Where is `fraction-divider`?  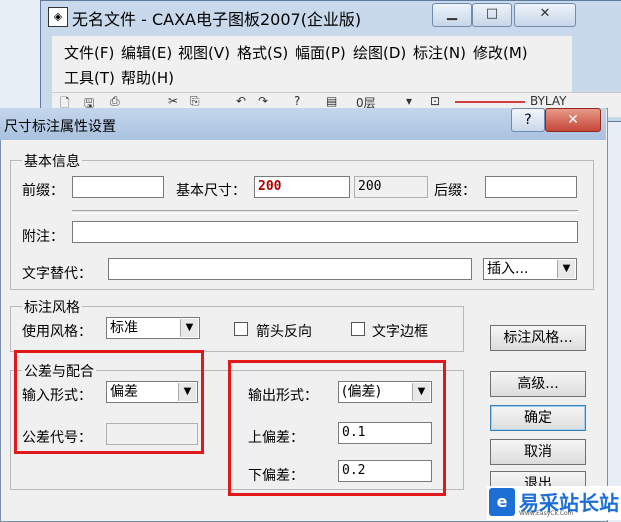
fraction-divider is located at coordinates (325, 212).